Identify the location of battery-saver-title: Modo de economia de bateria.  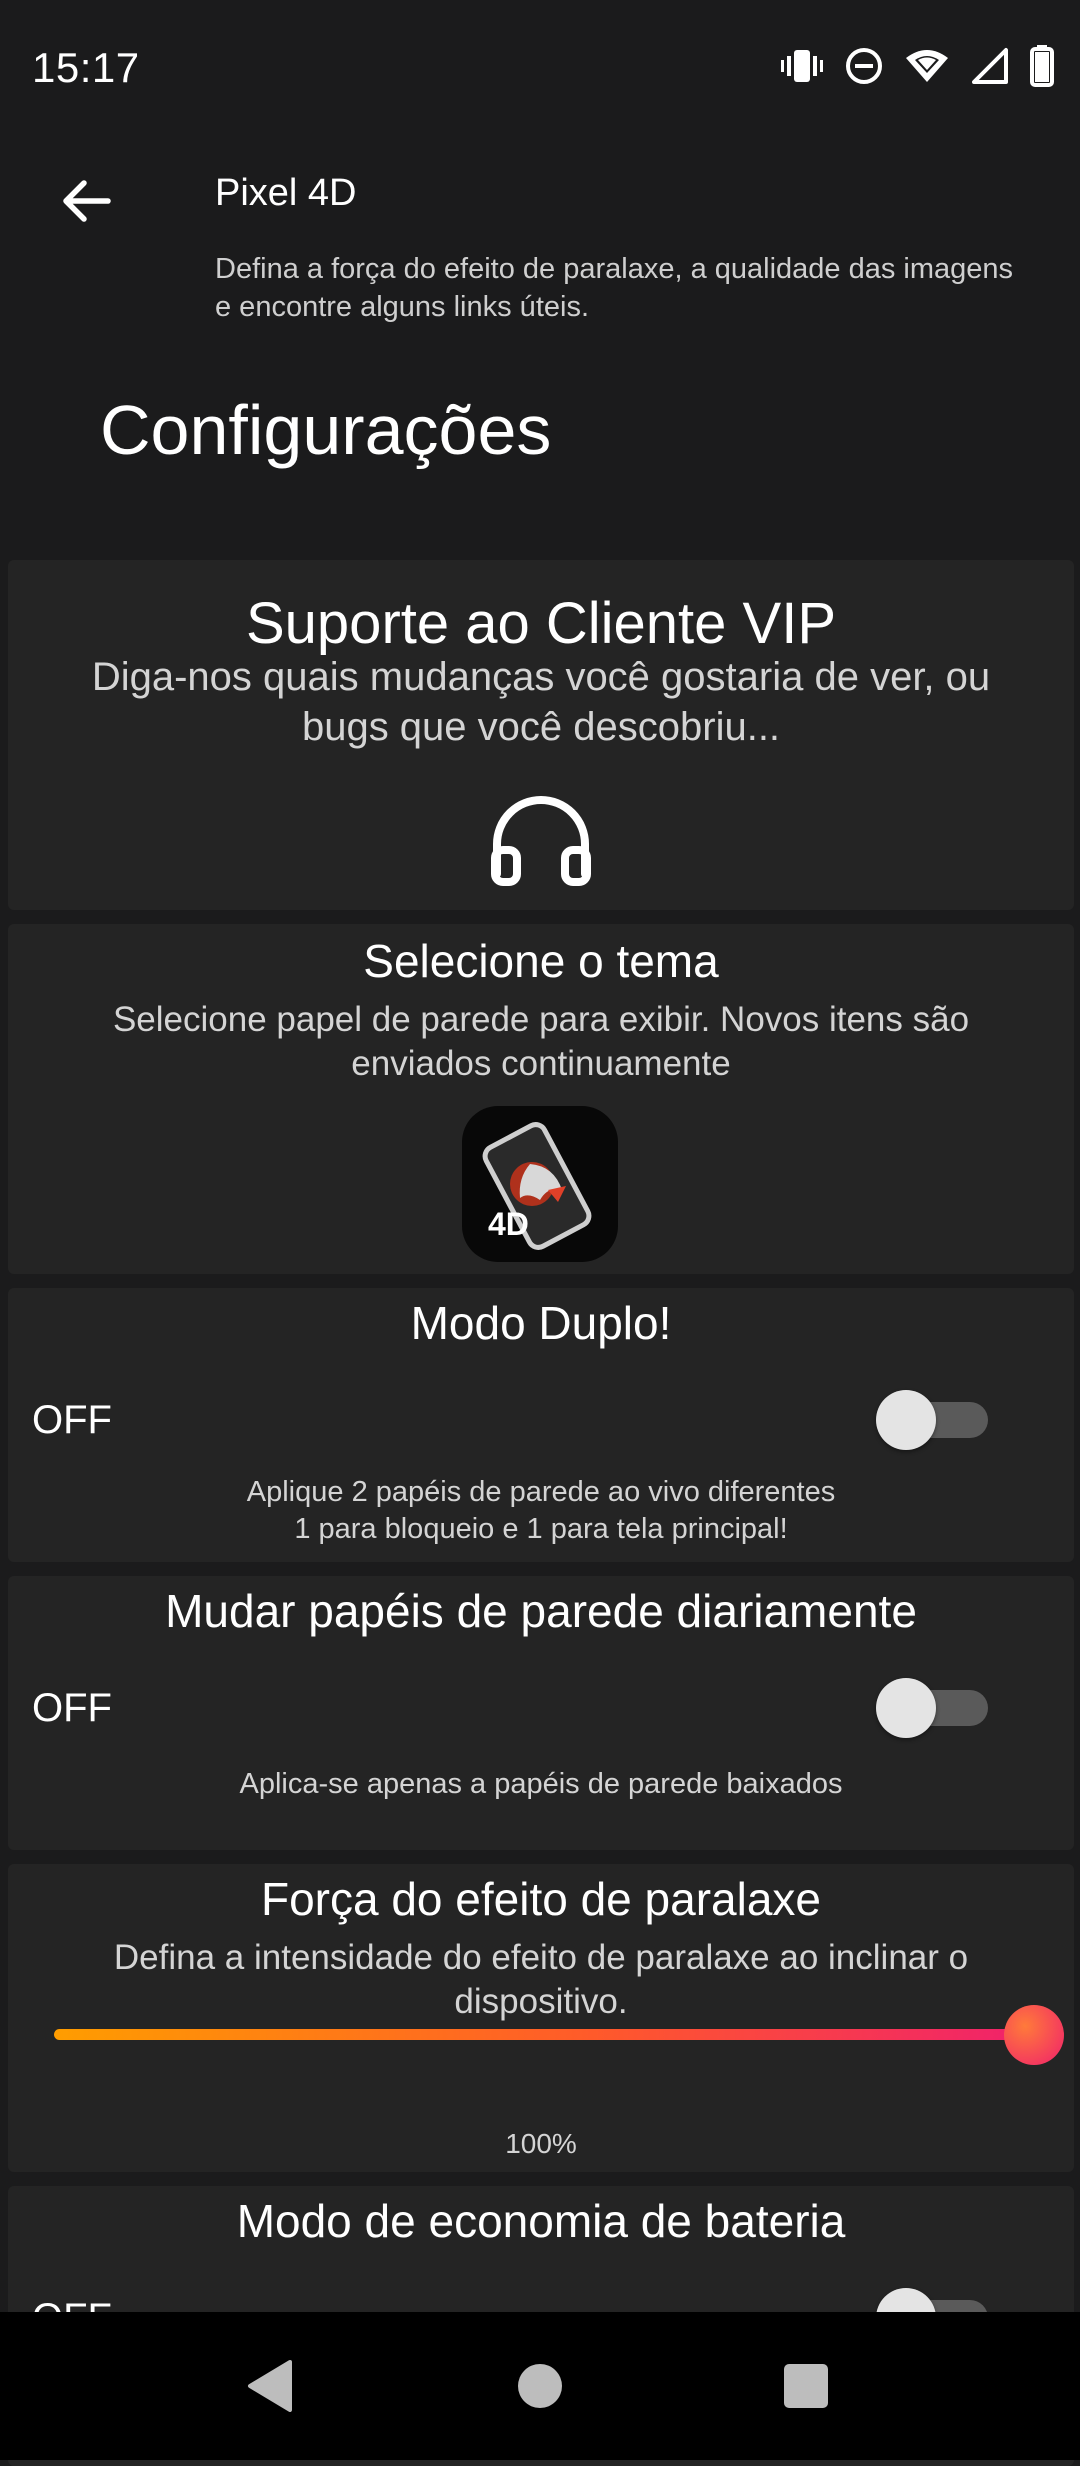
(541, 2221).